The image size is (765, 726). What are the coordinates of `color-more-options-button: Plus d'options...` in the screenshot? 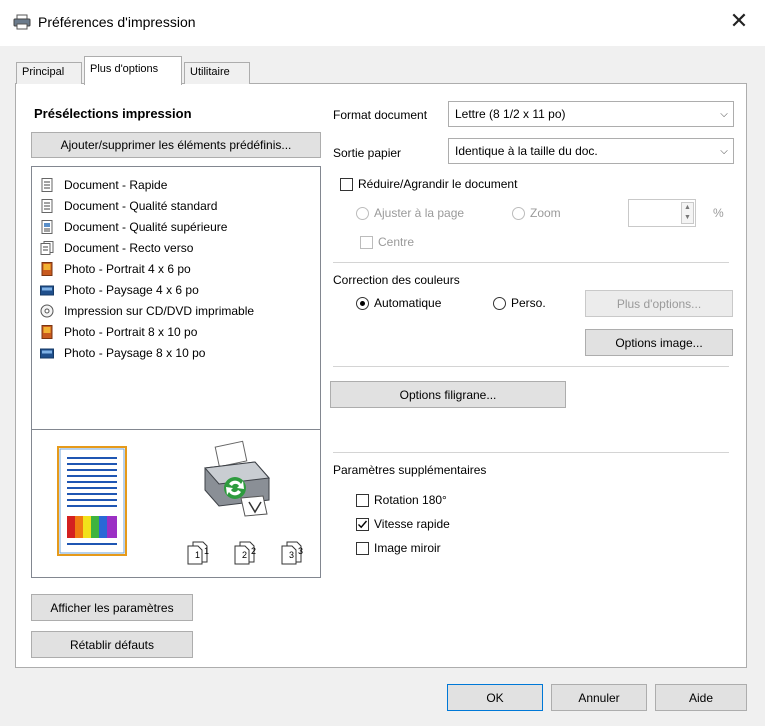 It's located at (659, 303).